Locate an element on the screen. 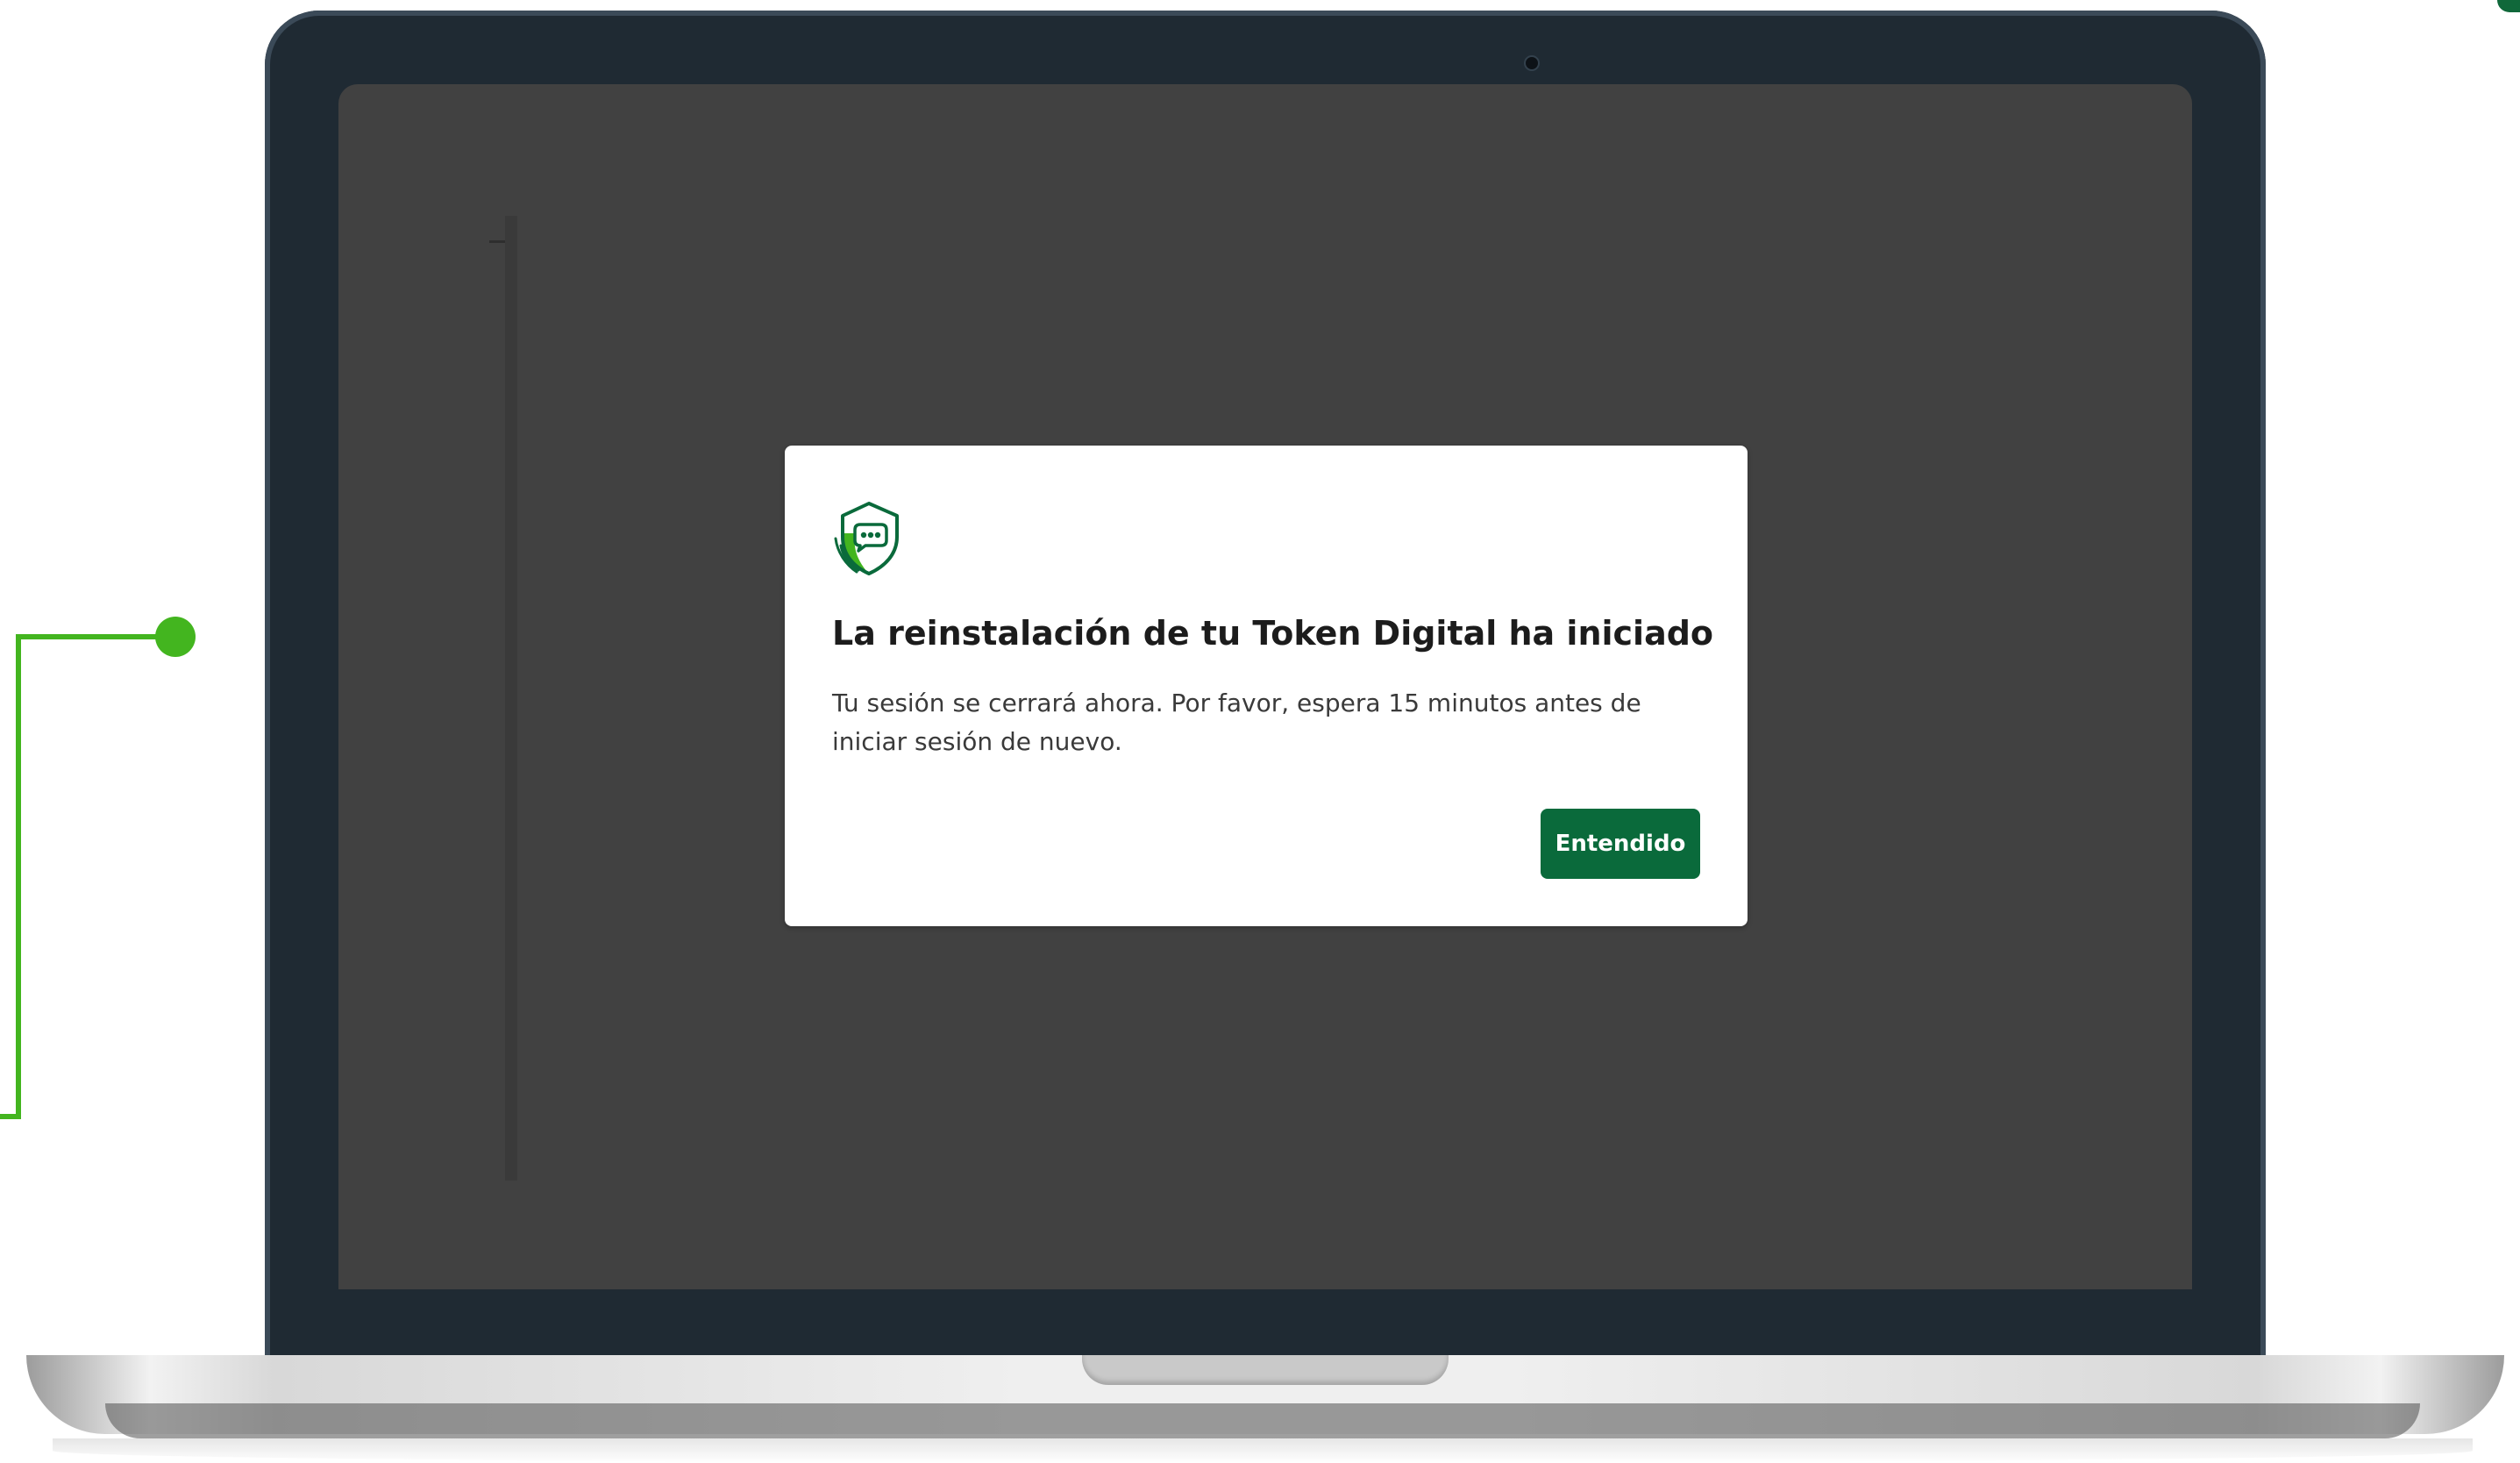  camera-icon is located at coordinates (1532, 63).